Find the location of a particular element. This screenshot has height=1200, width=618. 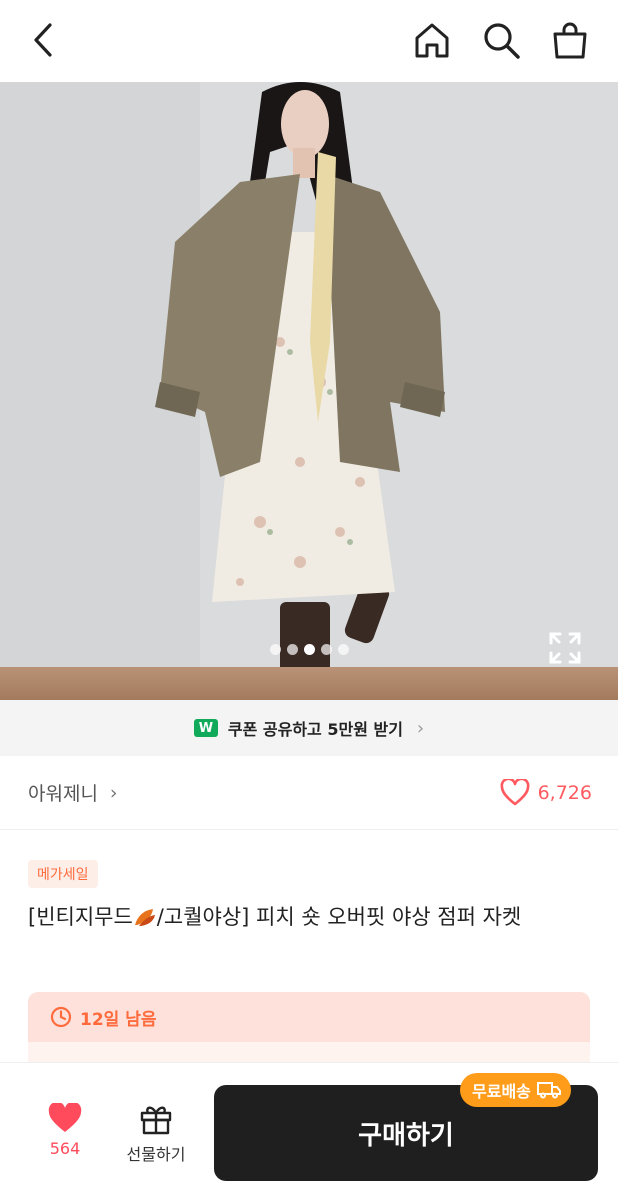

product-title: [빈티지무드 /고퀄야상] 피치 숏 오버핏 야상 점퍼 자켓 is located at coordinates (308, 917).